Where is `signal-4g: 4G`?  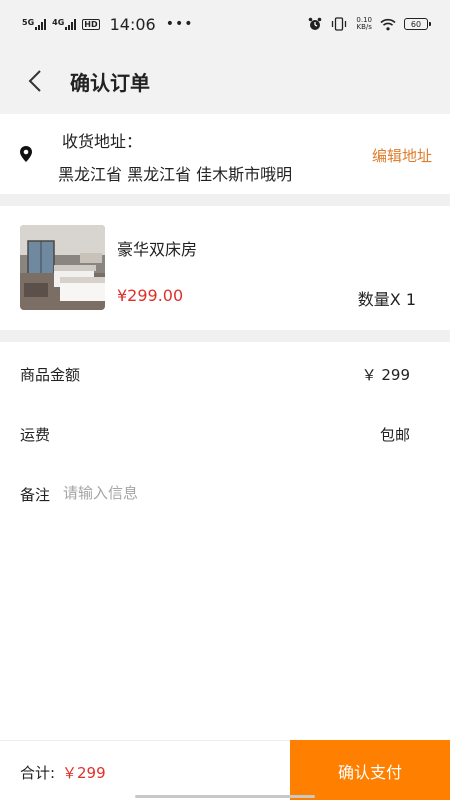 signal-4g: 4G is located at coordinates (64, 24).